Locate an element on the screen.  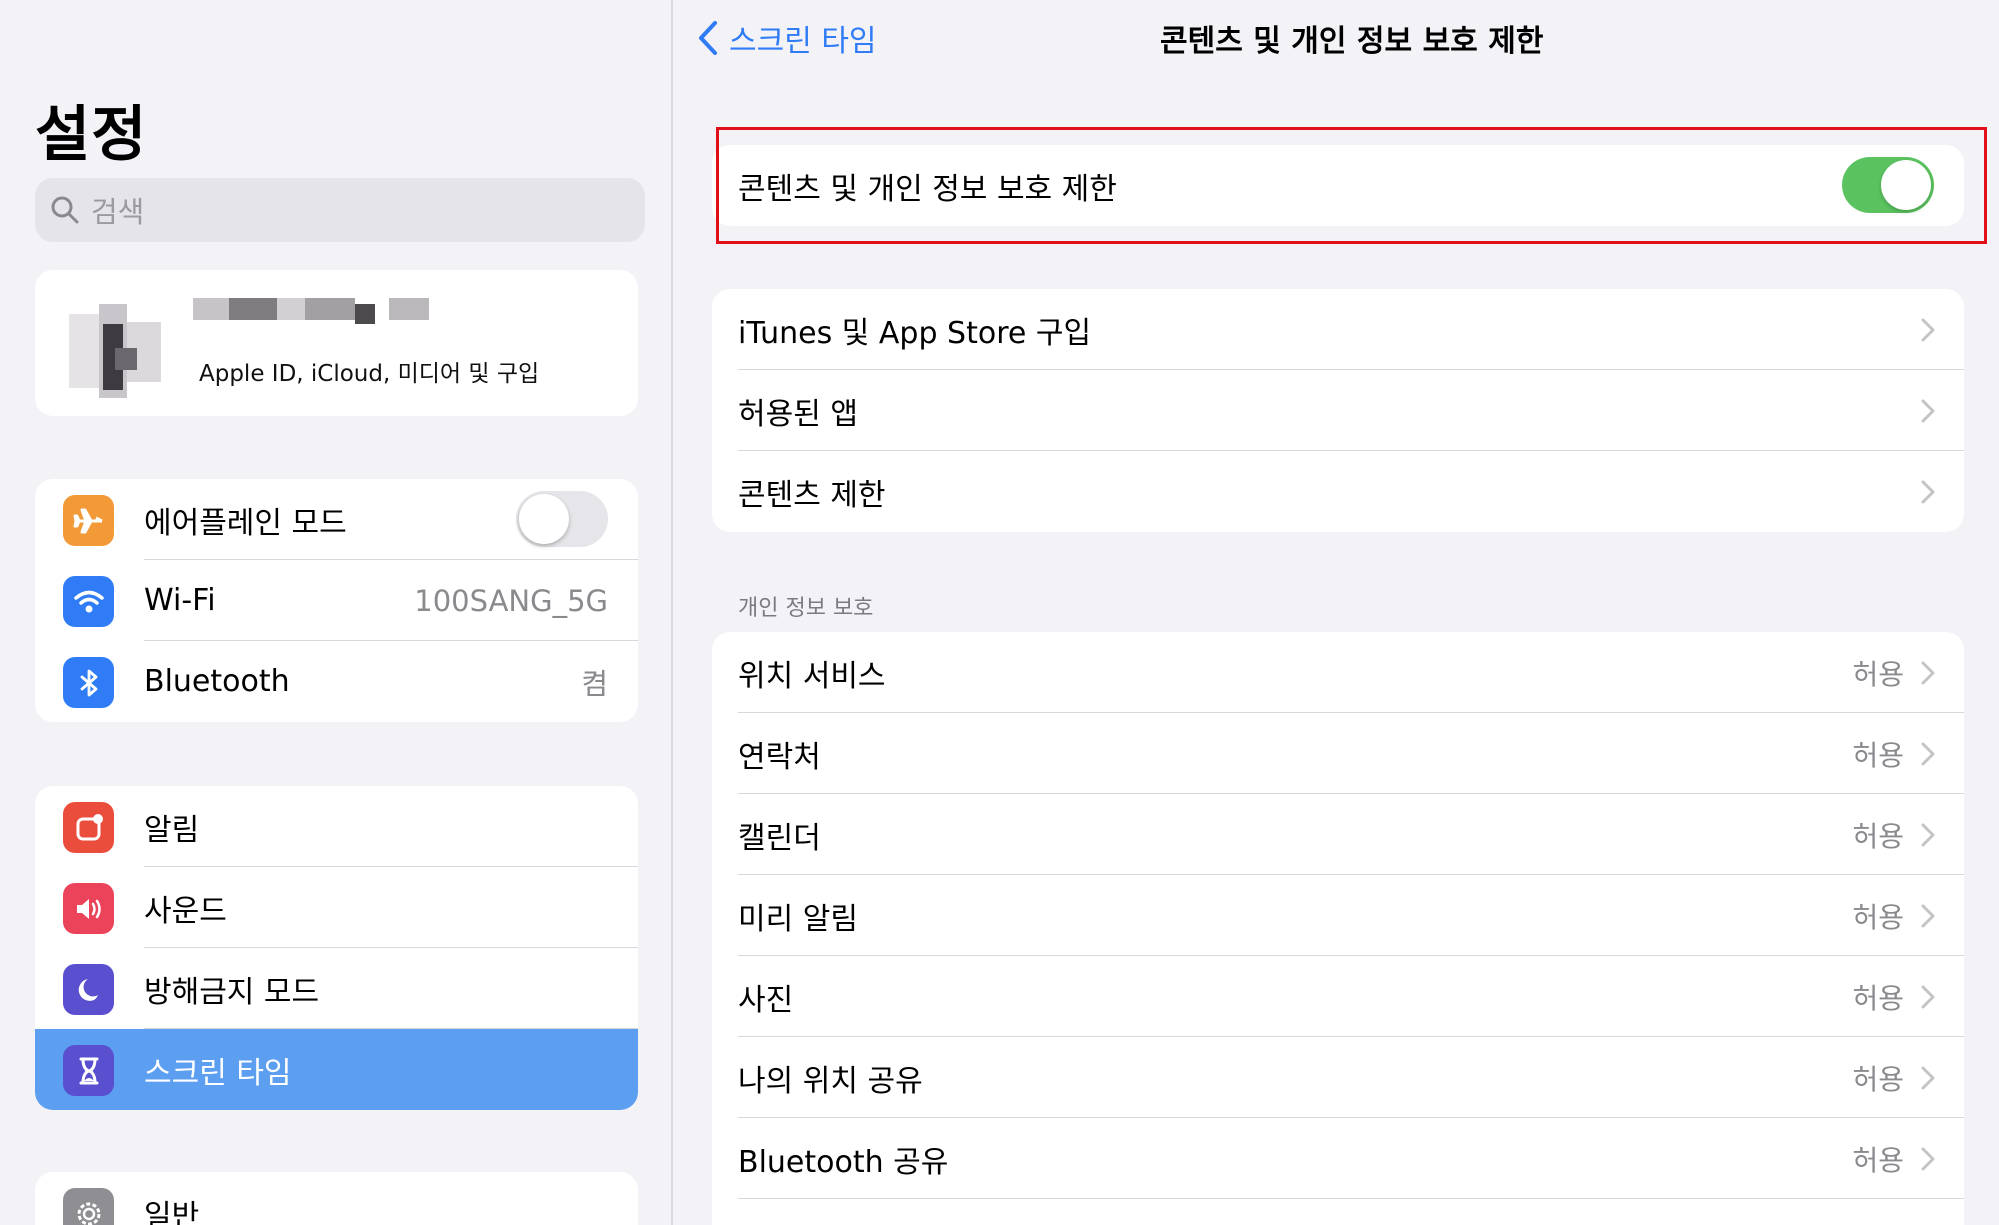
sidebar-item-sound: 사운드 is located at coordinates (336, 907).